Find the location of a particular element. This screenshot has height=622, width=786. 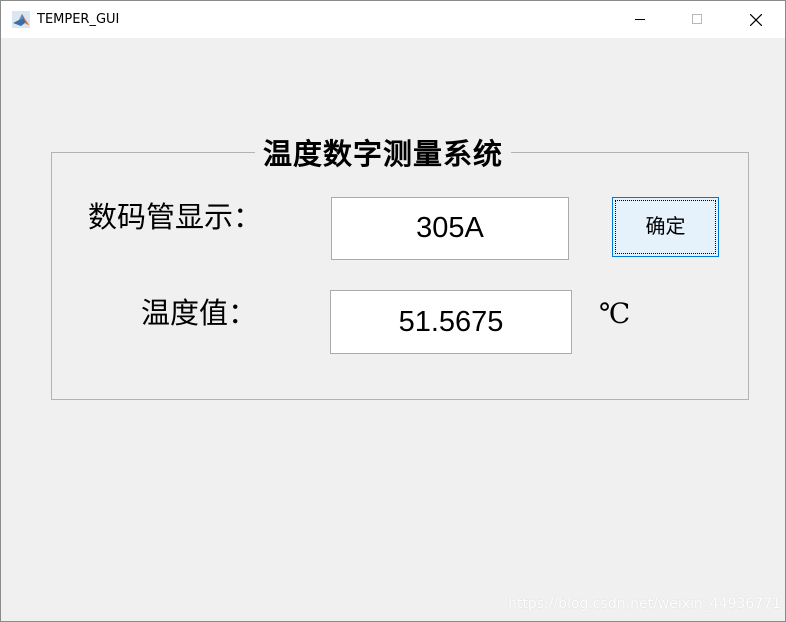

confirm-button: 确定 is located at coordinates (665, 227).